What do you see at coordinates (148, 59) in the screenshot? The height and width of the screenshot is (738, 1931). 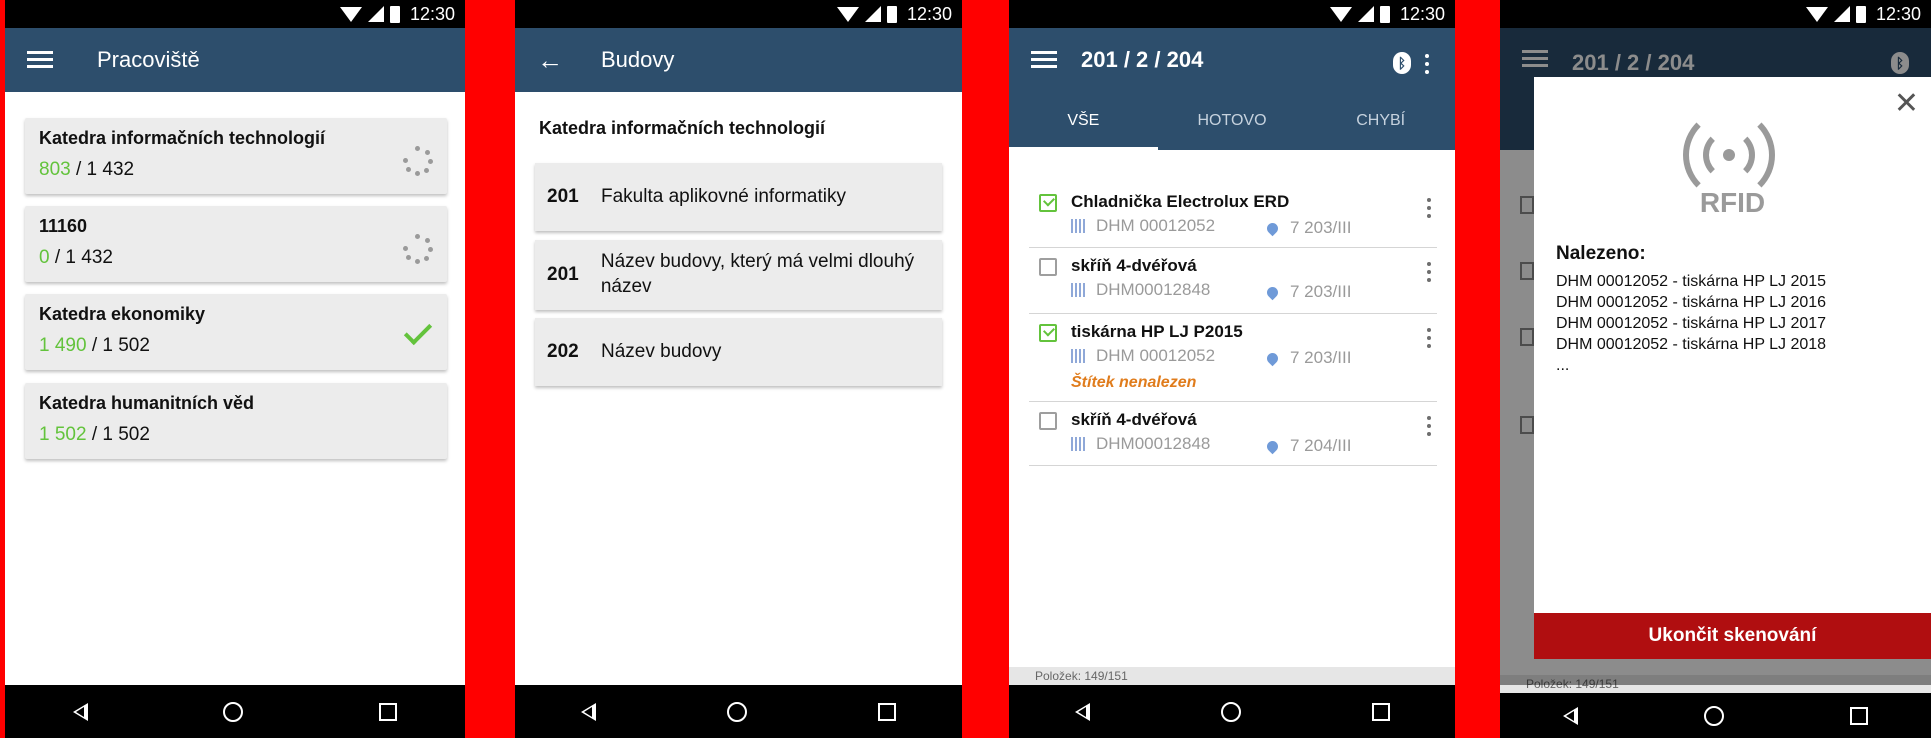 I see `page-title: Pracoviště` at bounding box center [148, 59].